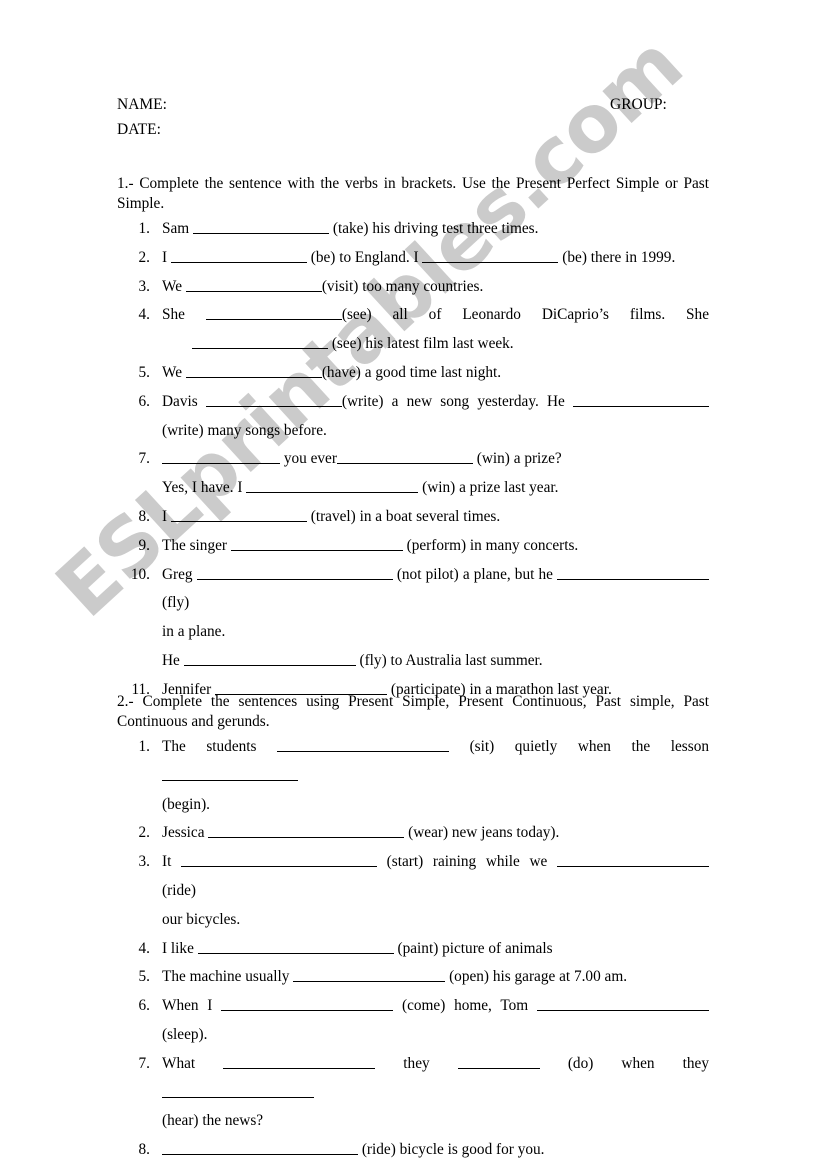 Image resolution: width=821 pixels, height=1169 pixels. Describe the element at coordinates (192, 1006) in the screenshot. I see `item-text: When I` at that location.